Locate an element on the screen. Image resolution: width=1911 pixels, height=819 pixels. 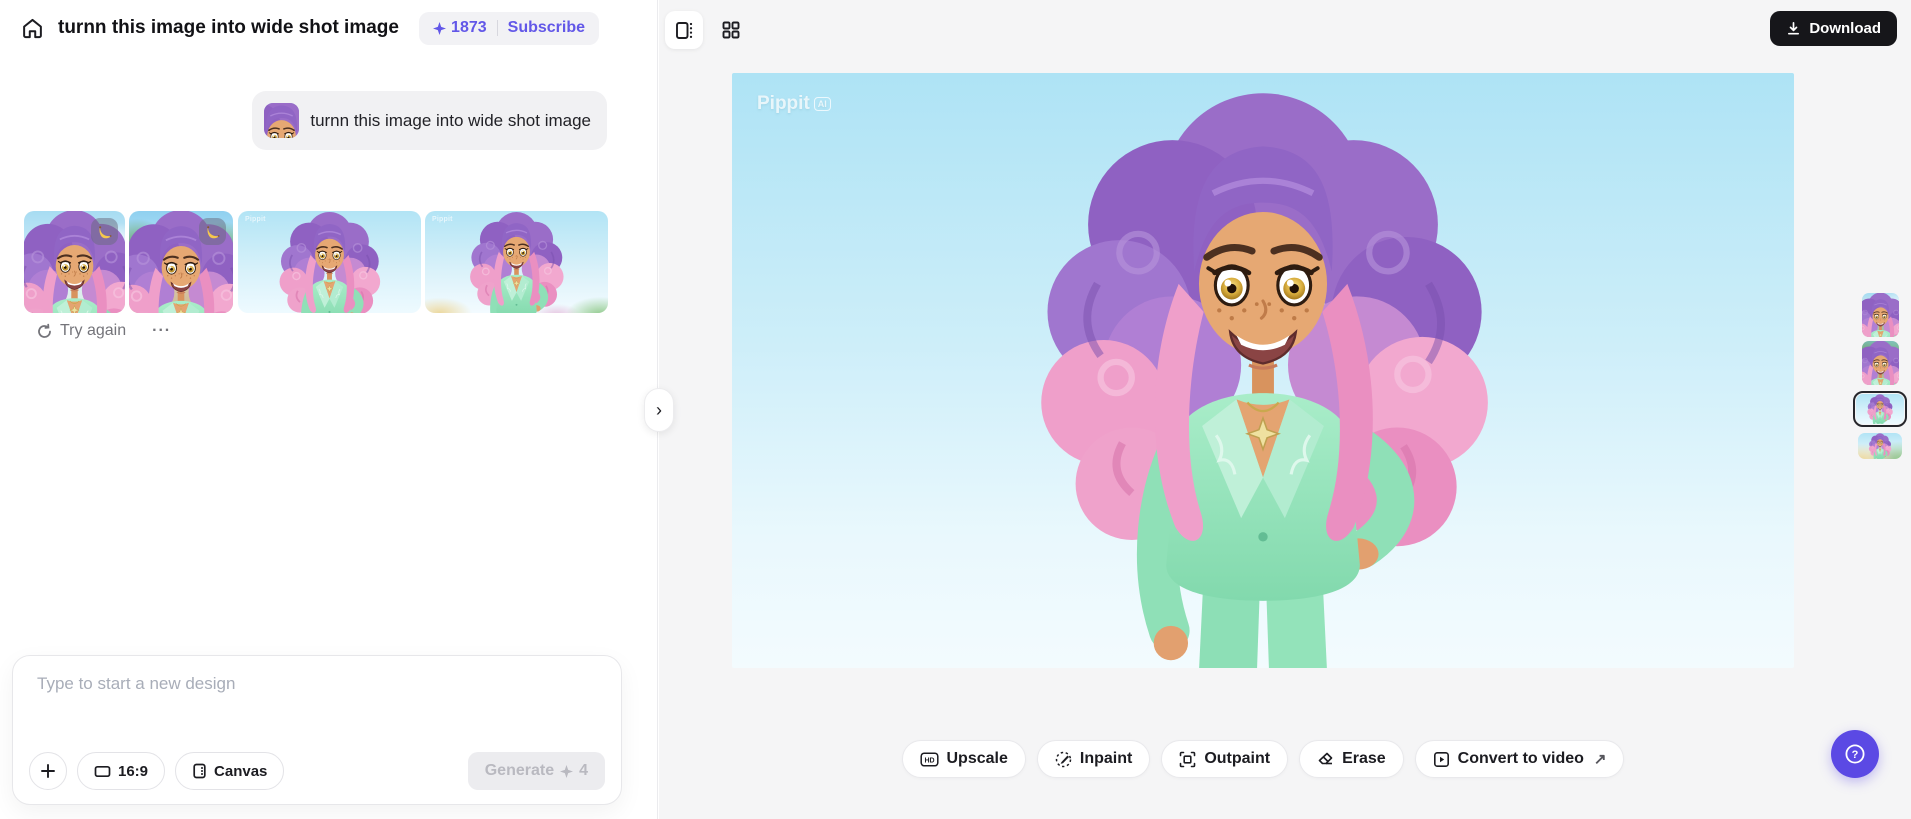
erase-button: Erase is located at coordinates (1351, 759).